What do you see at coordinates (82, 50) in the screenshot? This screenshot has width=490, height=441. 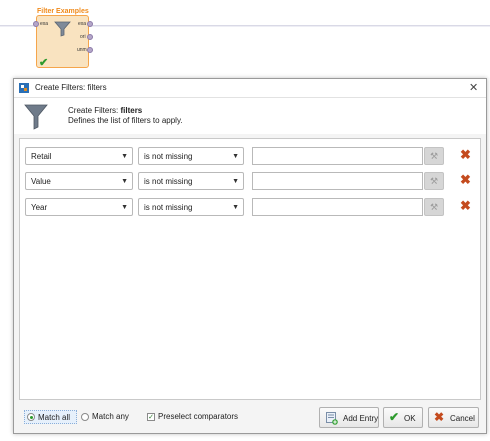 I see `output-port-label-unm: unm` at bounding box center [82, 50].